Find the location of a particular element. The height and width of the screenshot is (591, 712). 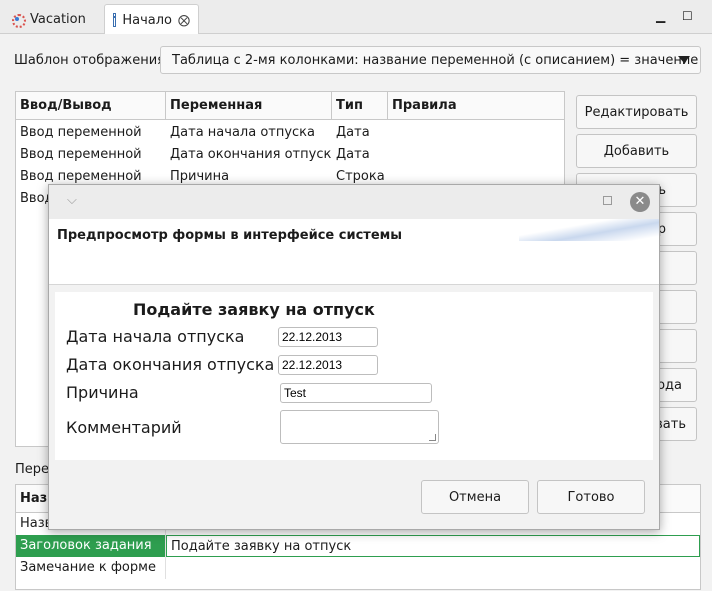

minimize-icon: ▁ is located at coordinates (660, 16).